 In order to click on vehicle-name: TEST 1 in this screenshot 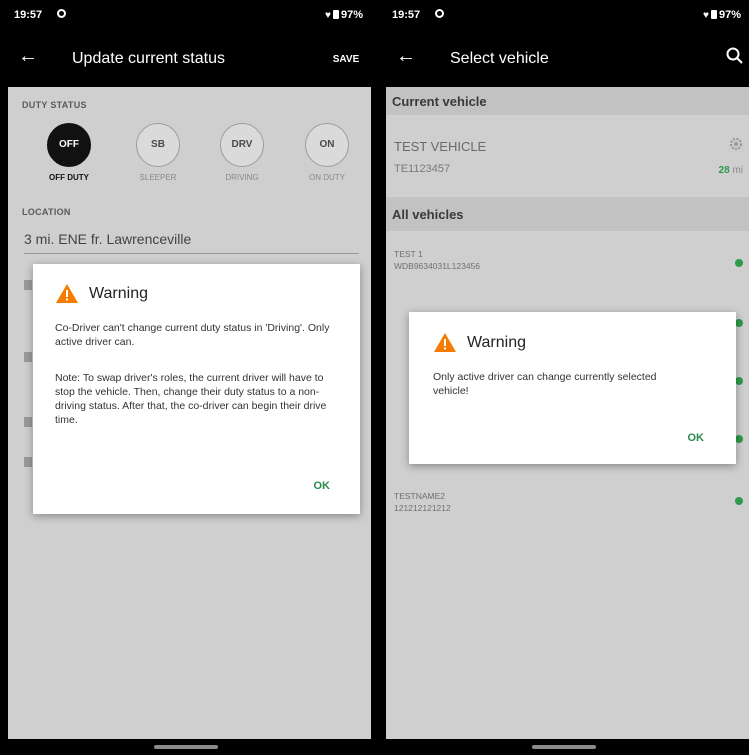, I will do `click(408, 254)`.